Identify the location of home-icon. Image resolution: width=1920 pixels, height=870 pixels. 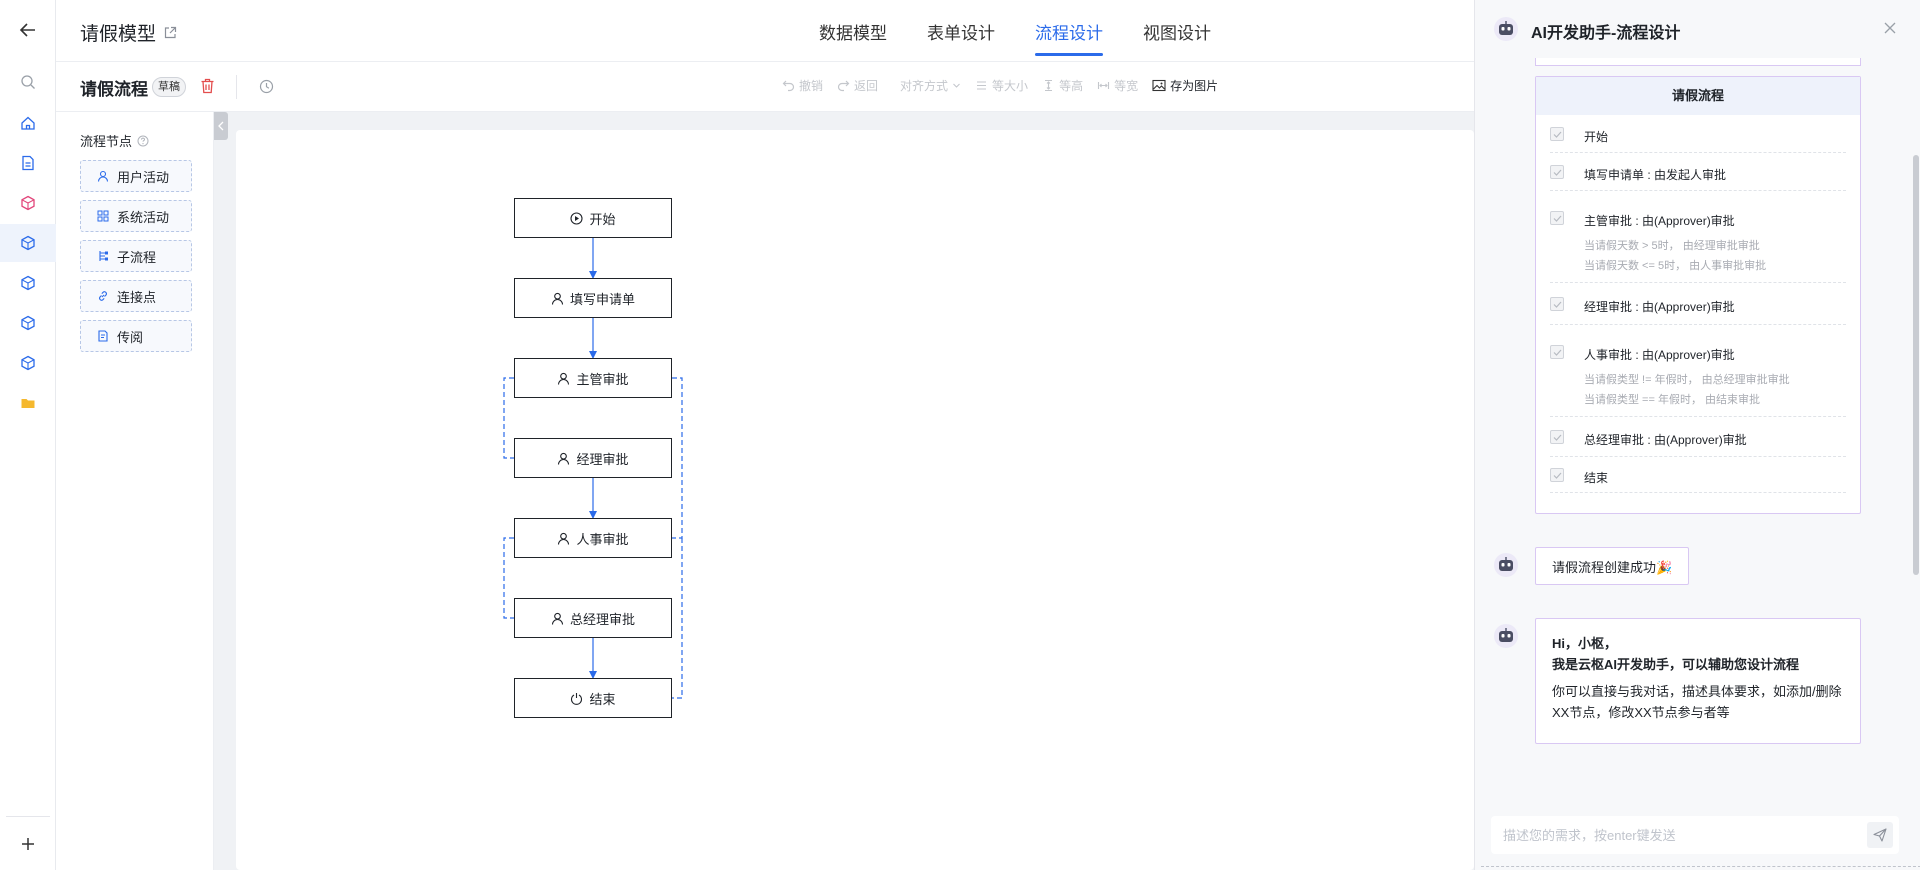
(28, 123).